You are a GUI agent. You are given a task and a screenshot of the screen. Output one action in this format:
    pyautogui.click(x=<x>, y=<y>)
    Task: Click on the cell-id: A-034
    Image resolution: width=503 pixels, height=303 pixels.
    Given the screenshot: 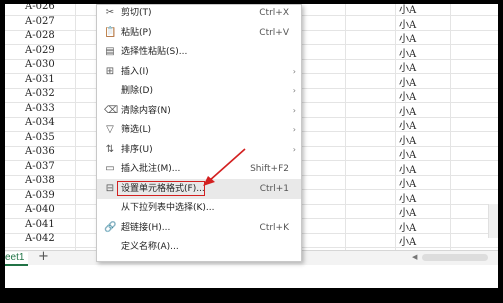 What is the action you would take?
    pyautogui.click(x=40, y=122)
    